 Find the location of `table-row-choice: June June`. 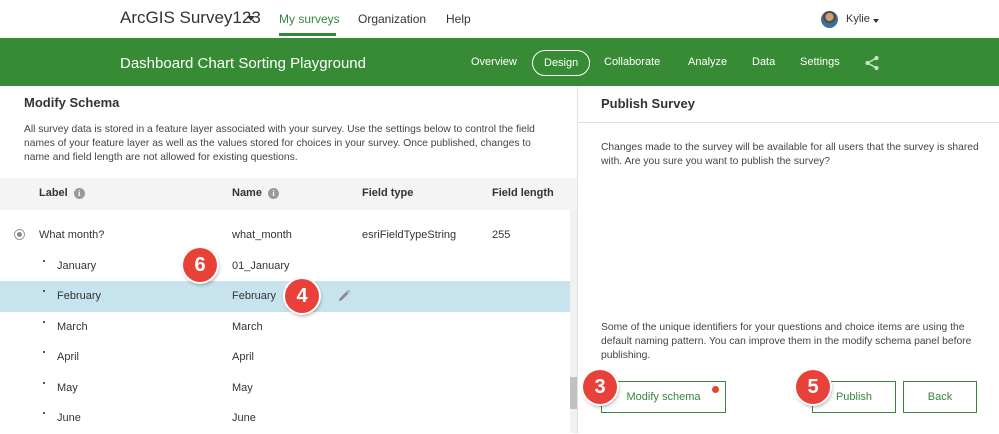

table-row-choice: June June is located at coordinates (285, 418).